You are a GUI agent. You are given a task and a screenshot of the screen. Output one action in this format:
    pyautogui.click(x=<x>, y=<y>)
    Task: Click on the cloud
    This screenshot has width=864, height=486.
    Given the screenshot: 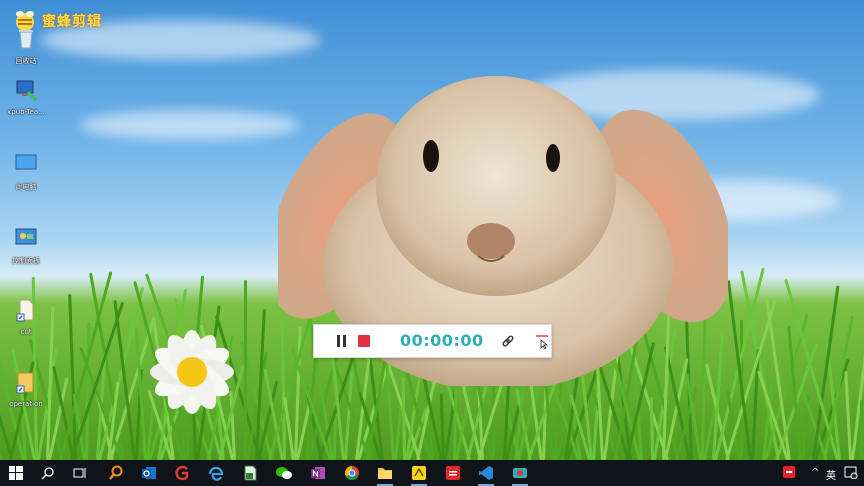 What is the action you would take?
    pyautogui.click(x=190, y=125)
    